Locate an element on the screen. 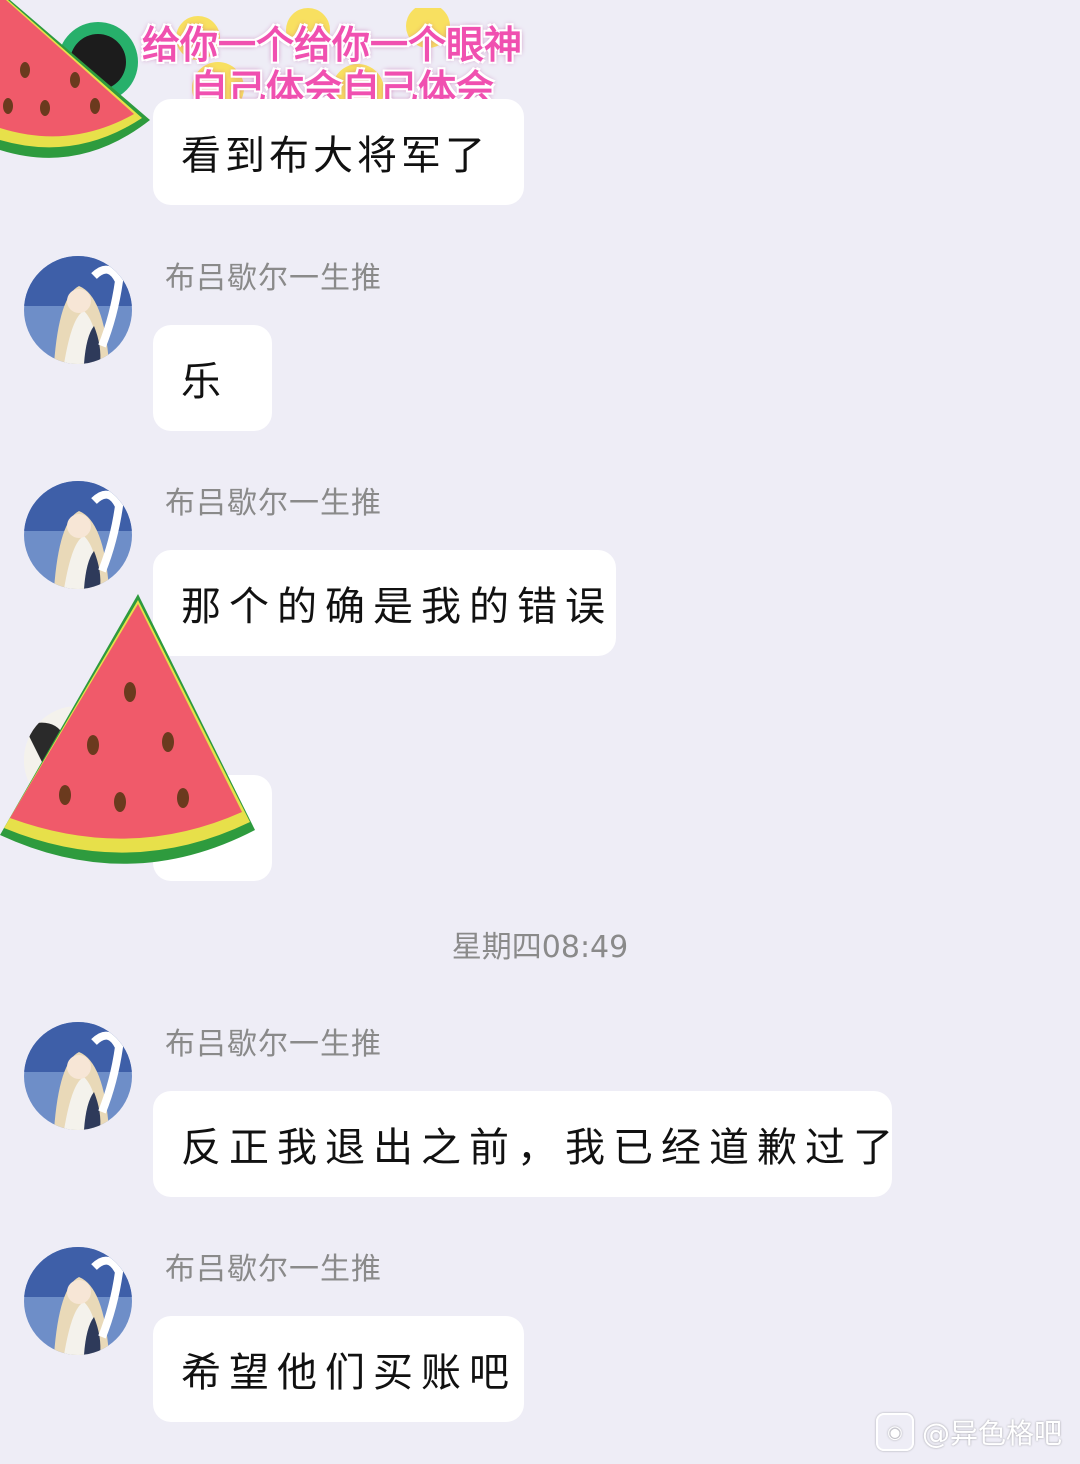 The height and width of the screenshot is (1464, 1080). message-text: 乐 is located at coordinates (205, 382).